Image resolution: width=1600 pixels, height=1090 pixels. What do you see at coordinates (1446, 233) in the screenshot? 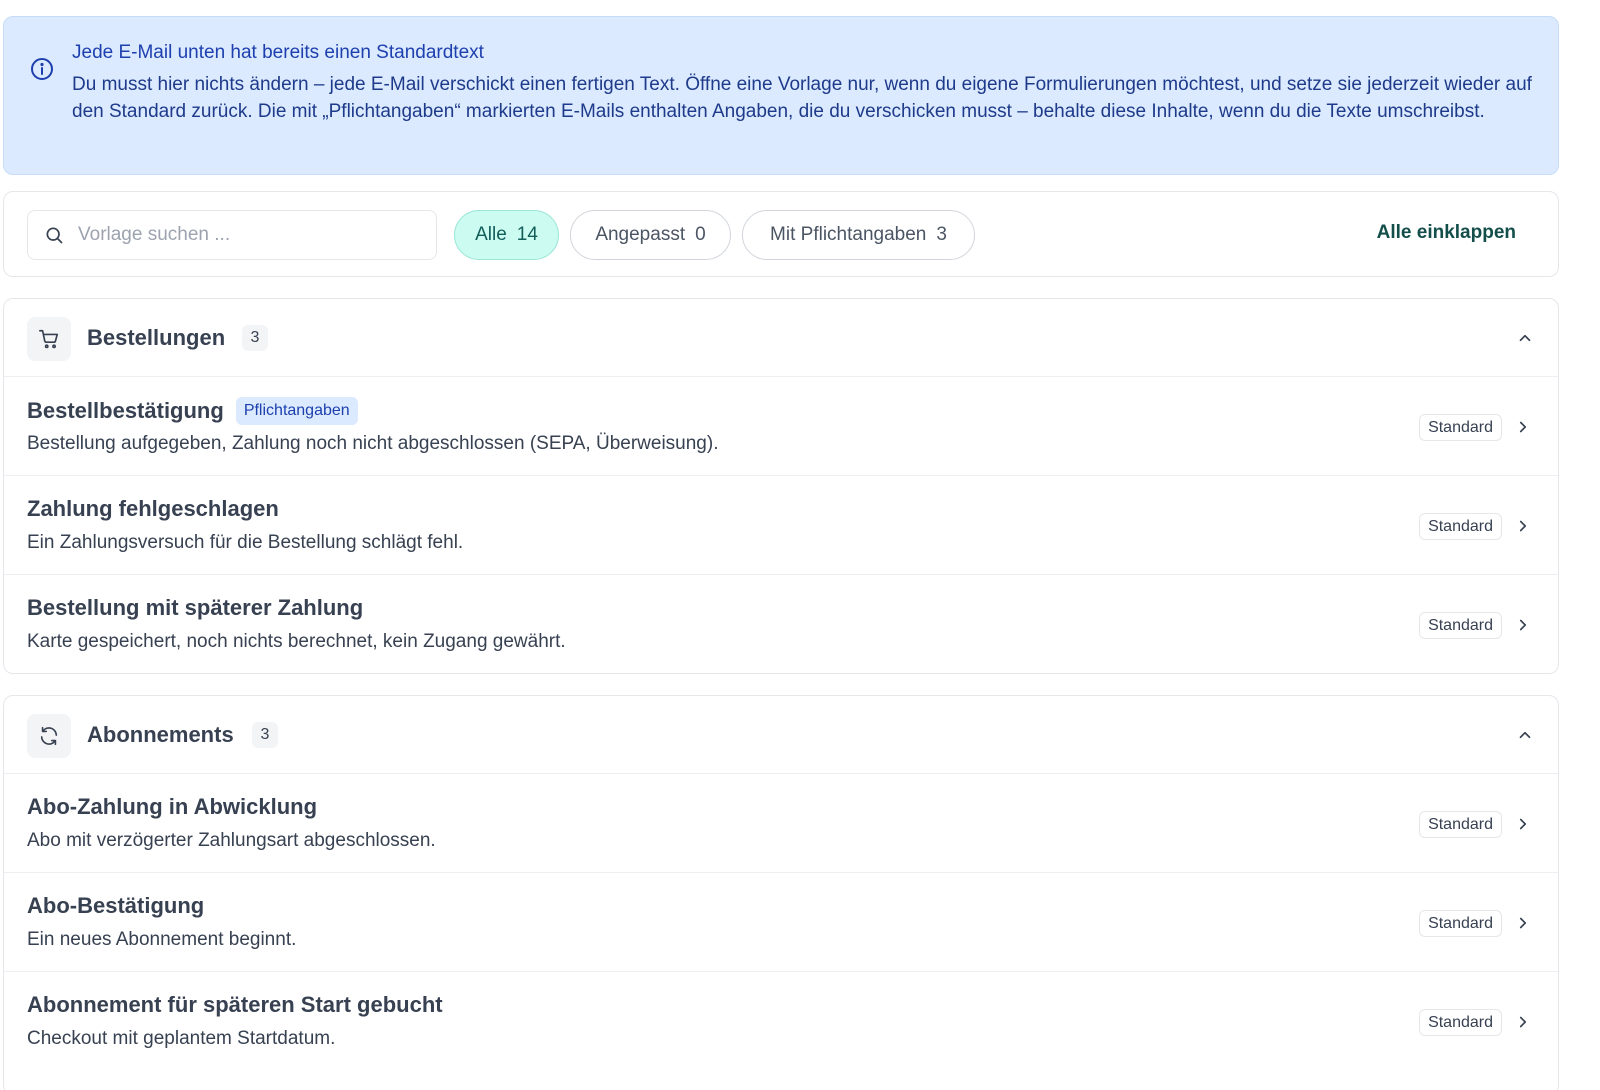
I see `collapse-all-button: Alle einklappen` at bounding box center [1446, 233].